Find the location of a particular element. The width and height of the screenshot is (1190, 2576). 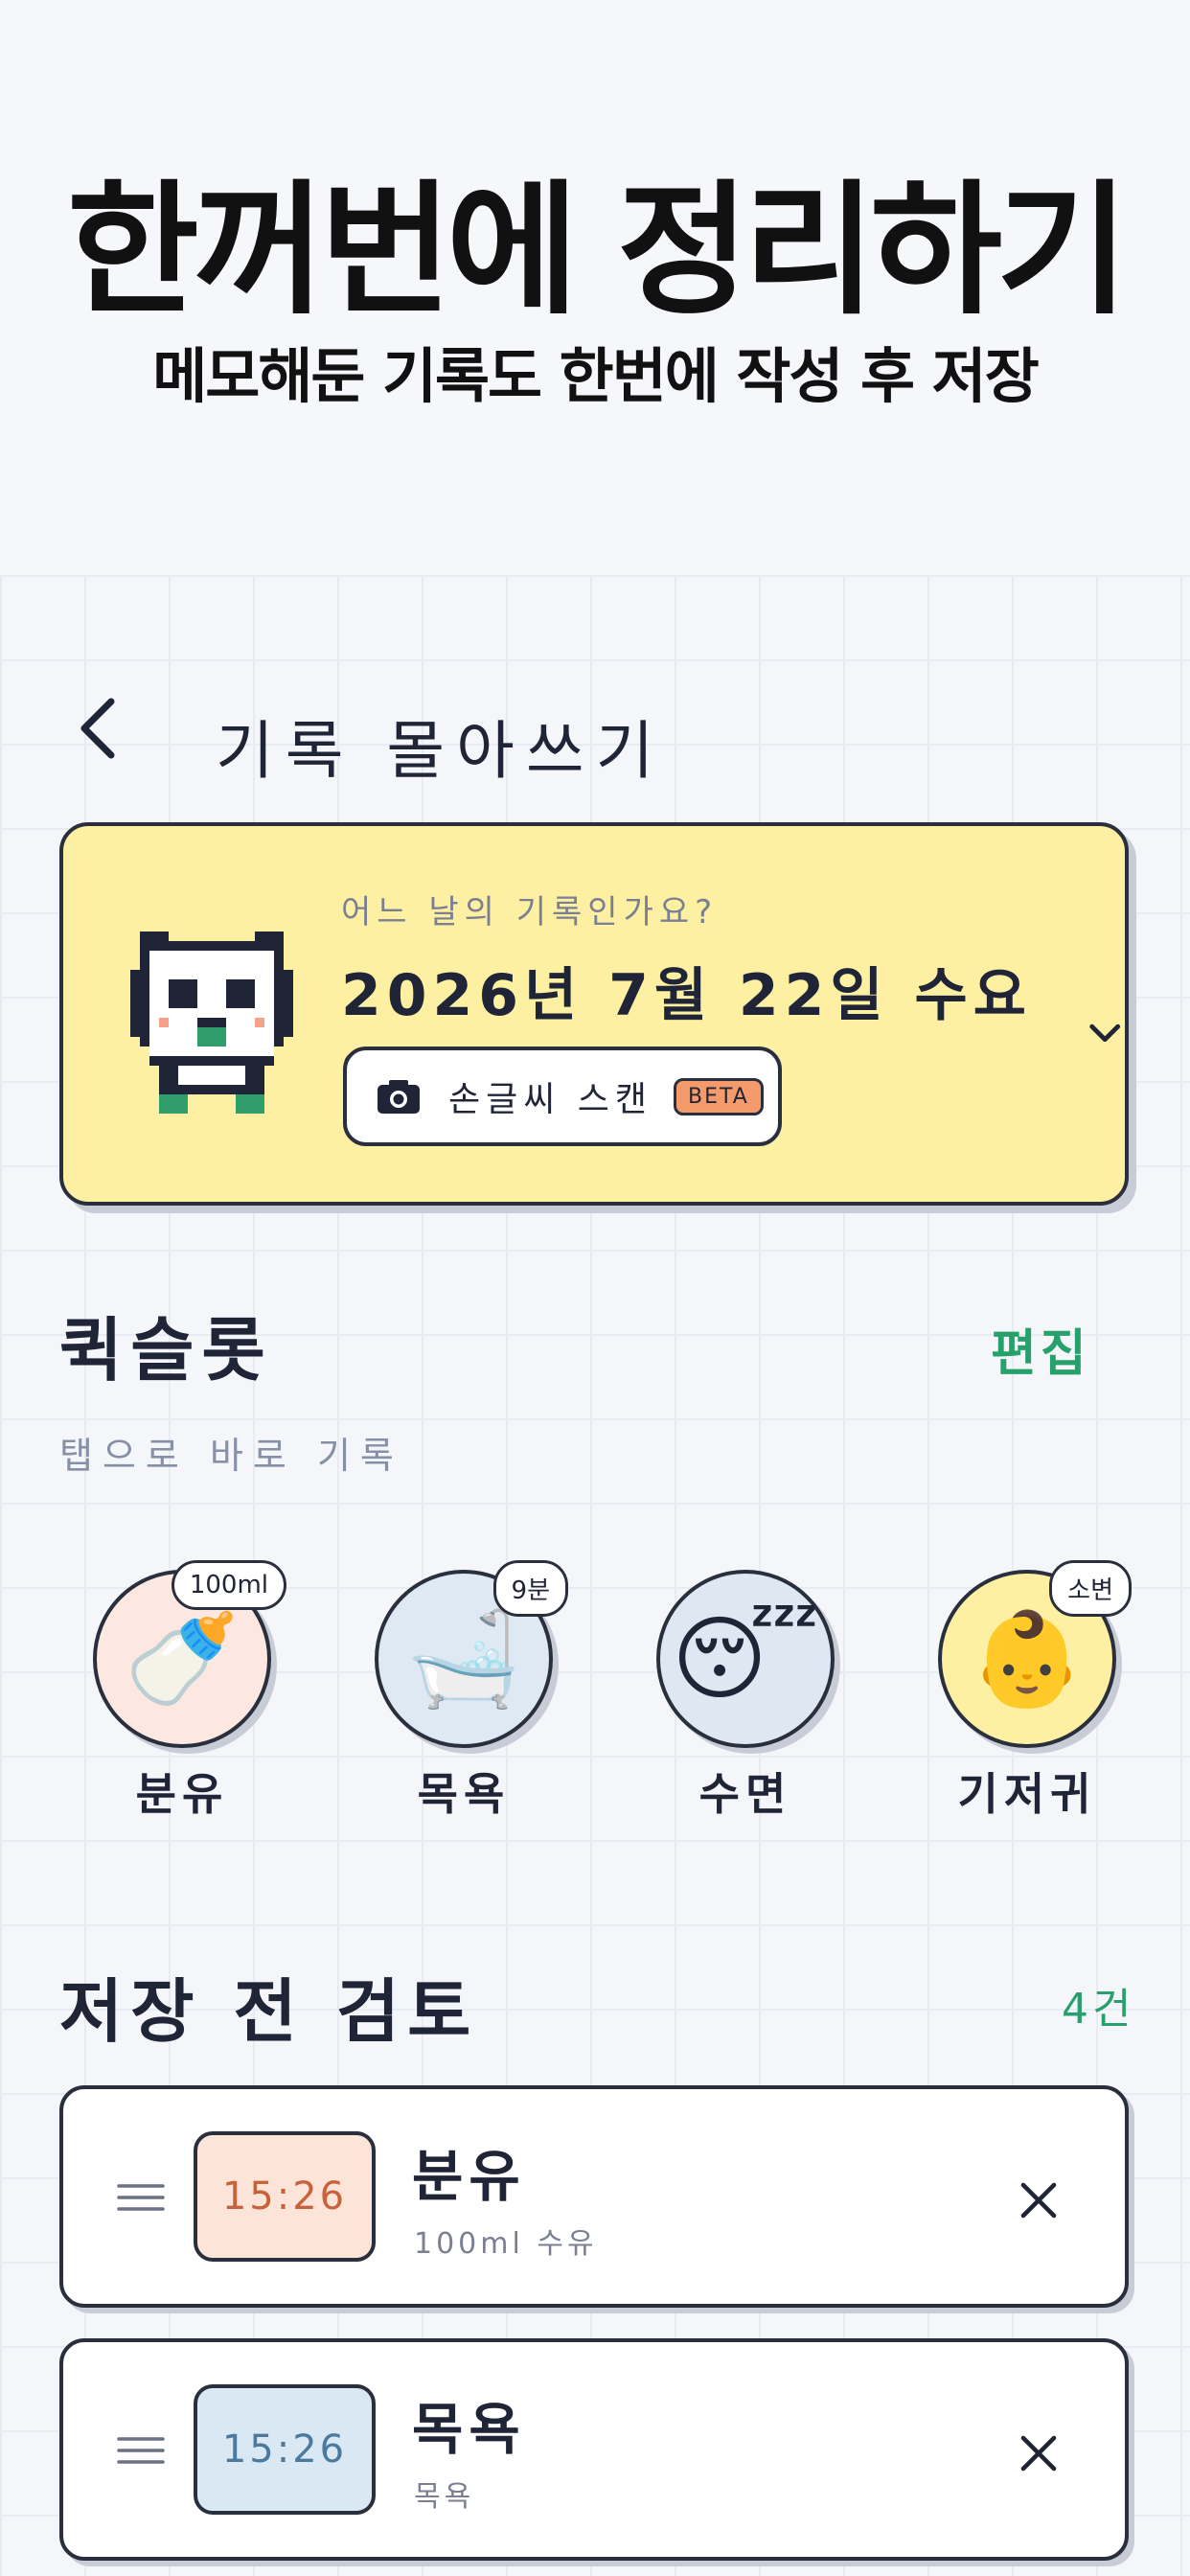

header: 기록 몰아쓰기 is located at coordinates (595, 729).